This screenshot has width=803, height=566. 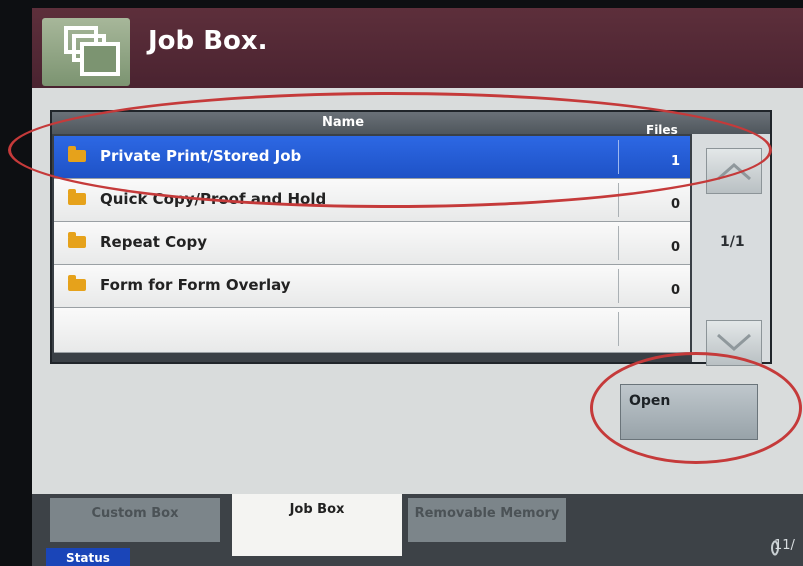 I want to click on list-item-label: Quick Copy/Proof and Hold, so click(x=213, y=199).